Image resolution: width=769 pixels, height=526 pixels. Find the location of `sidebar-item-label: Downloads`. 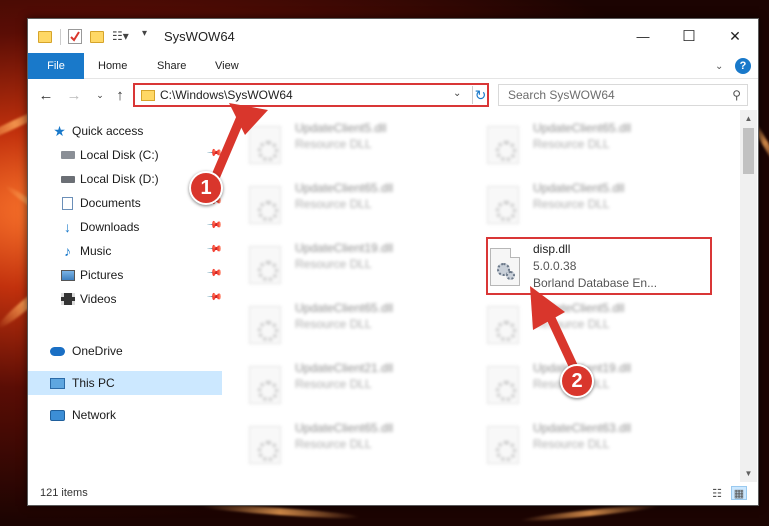

sidebar-item-label: Downloads is located at coordinates (110, 227).